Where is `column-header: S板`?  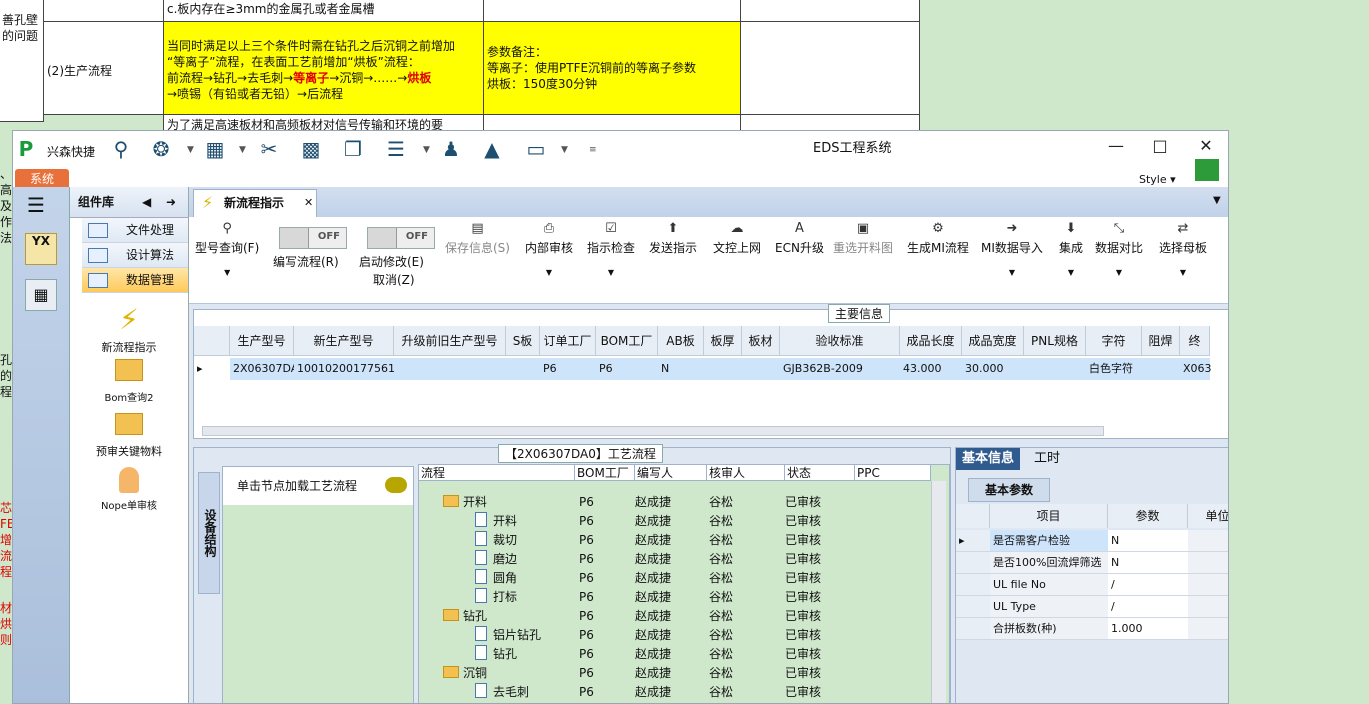
column-header: S板 is located at coordinates (523, 341).